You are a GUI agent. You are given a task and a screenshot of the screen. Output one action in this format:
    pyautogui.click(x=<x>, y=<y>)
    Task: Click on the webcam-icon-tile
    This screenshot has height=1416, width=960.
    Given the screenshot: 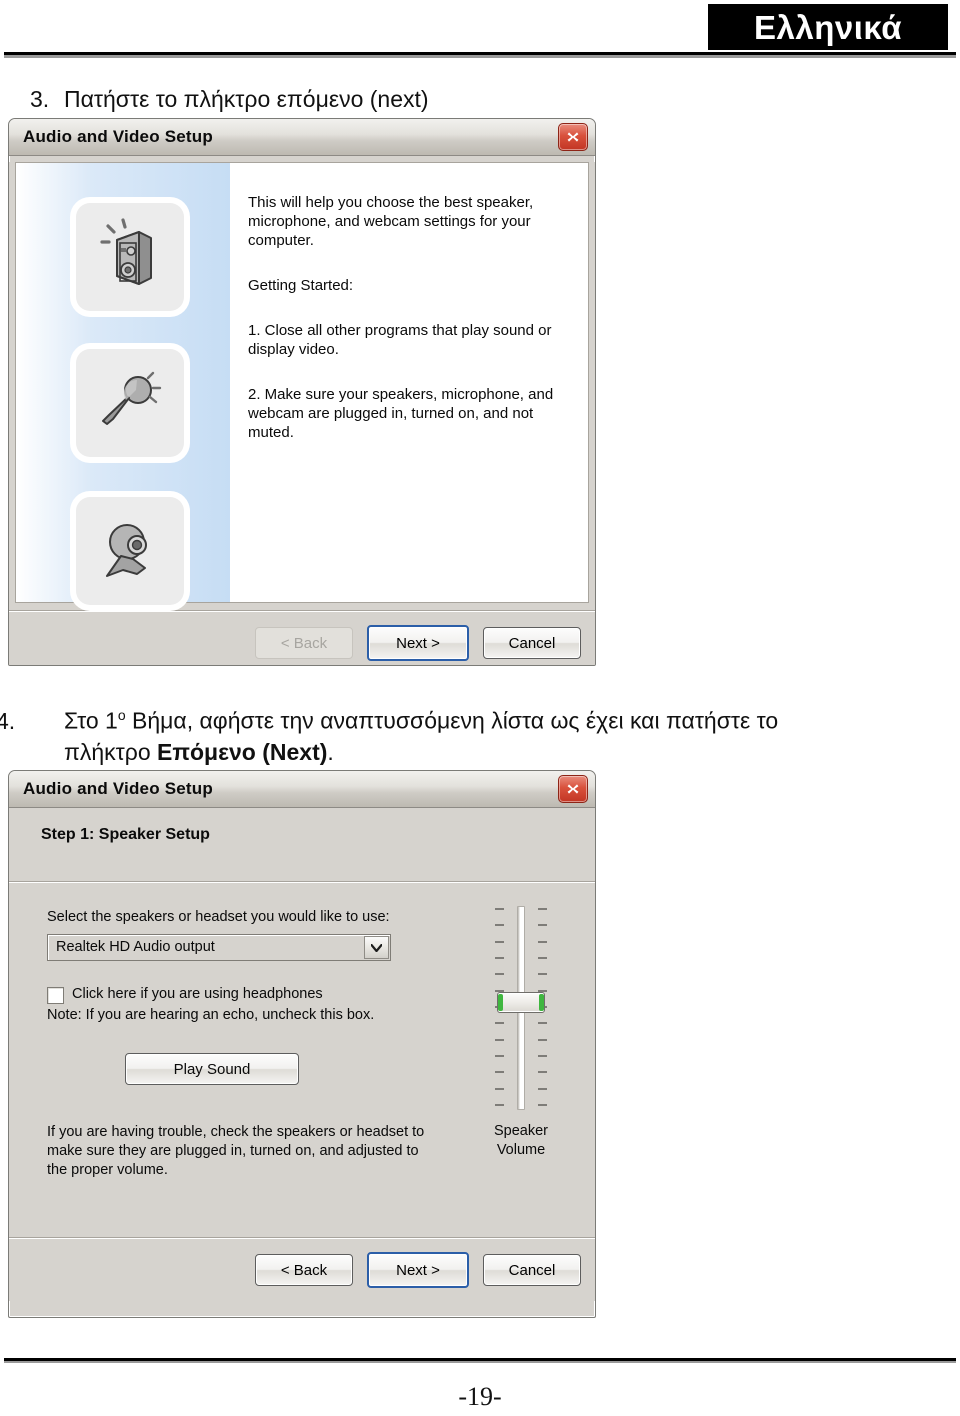 What is the action you would take?
    pyautogui.click(x=130, y=551)
    